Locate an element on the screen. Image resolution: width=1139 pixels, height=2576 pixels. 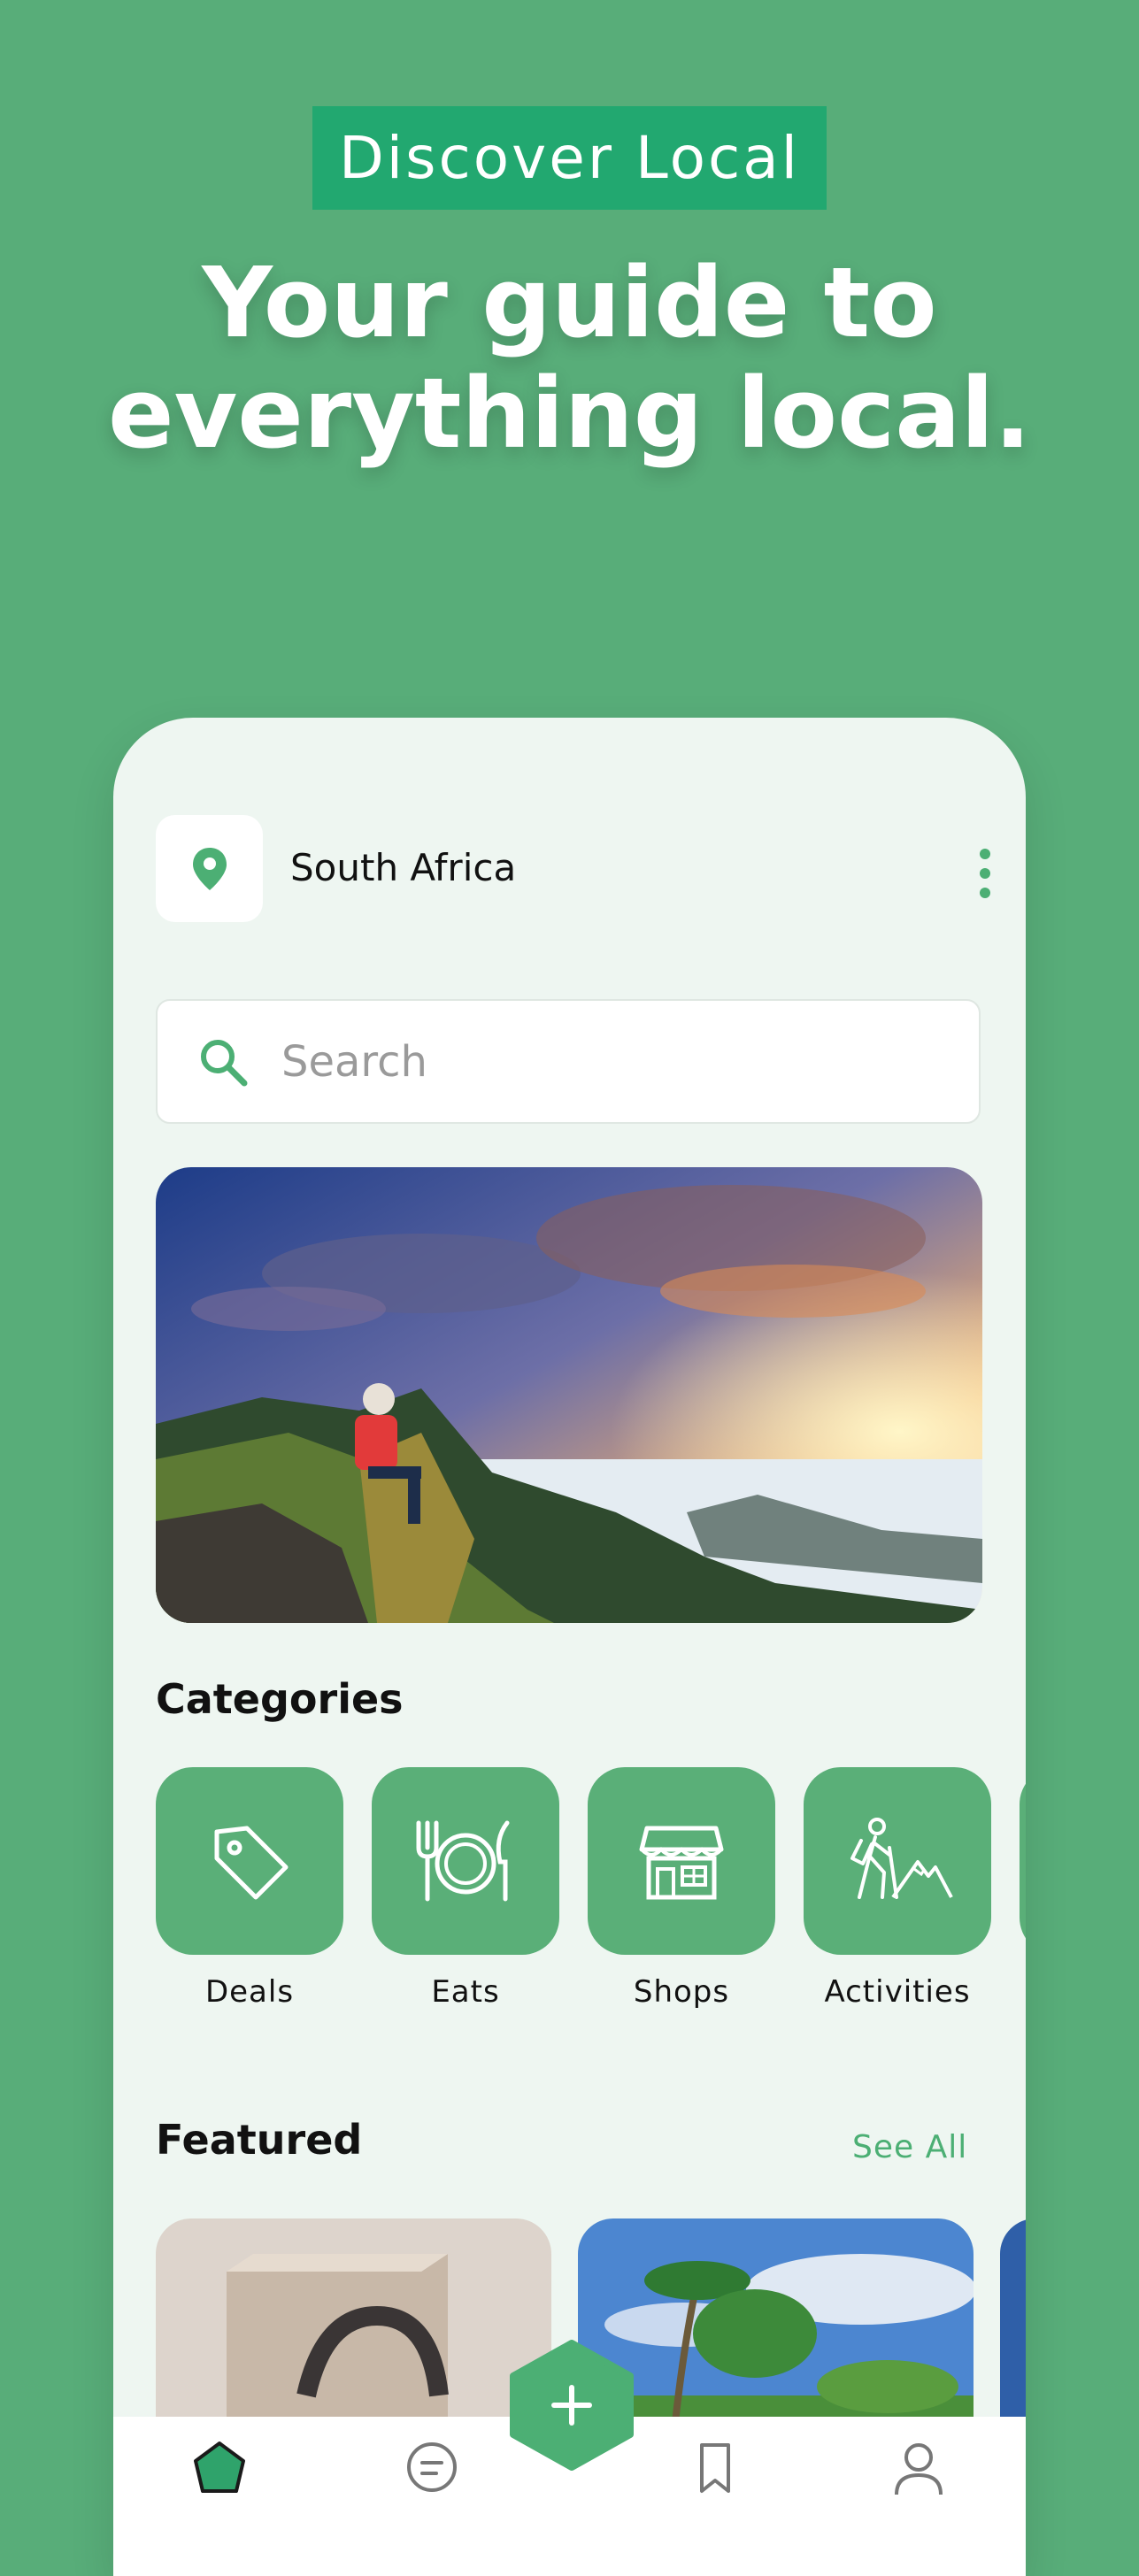
hero-image is located at coordinates (569, 1395).